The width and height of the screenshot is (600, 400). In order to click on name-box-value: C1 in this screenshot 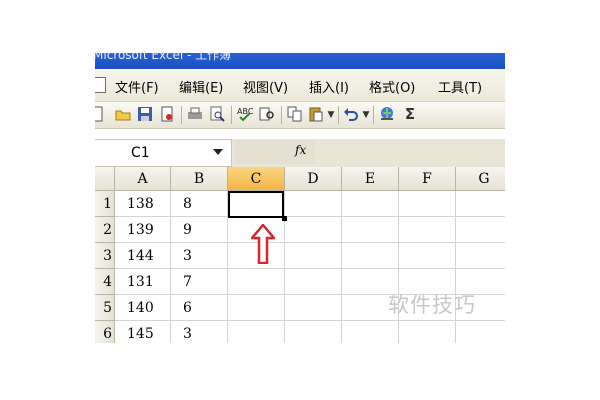, I will do `click(140, 153)`.